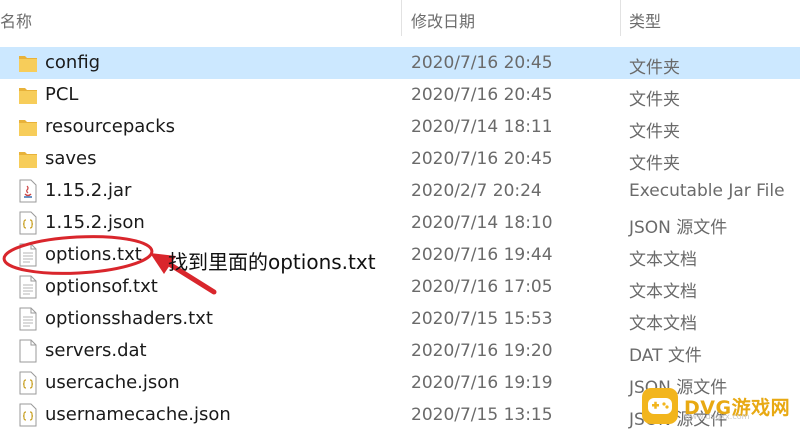 This screenshot has height=434, width=800. Describe the element at coordinates (16, 20) in the screenshot. I see `column-header-name: 名称` at that location.